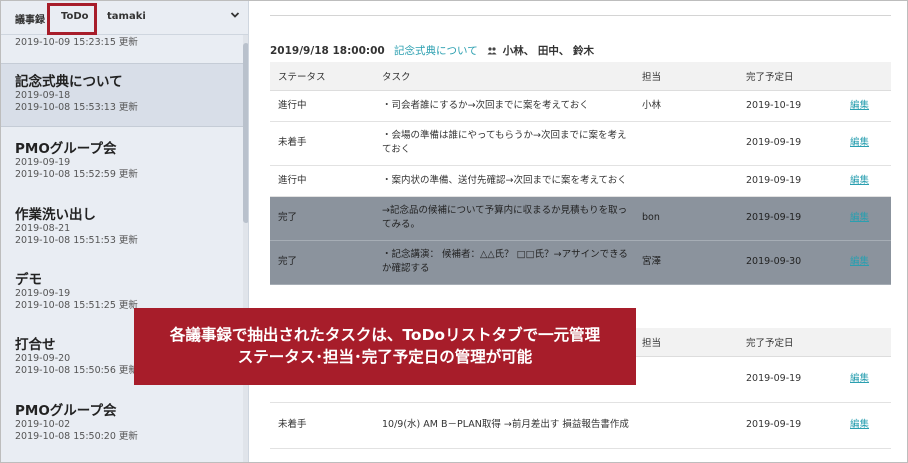 The height and width of the screenshot is (463, 908). What do you see at coordinates (322, 76) in the screenshot?
I see `header-status: ステータス` at bounding box center [322, 76].